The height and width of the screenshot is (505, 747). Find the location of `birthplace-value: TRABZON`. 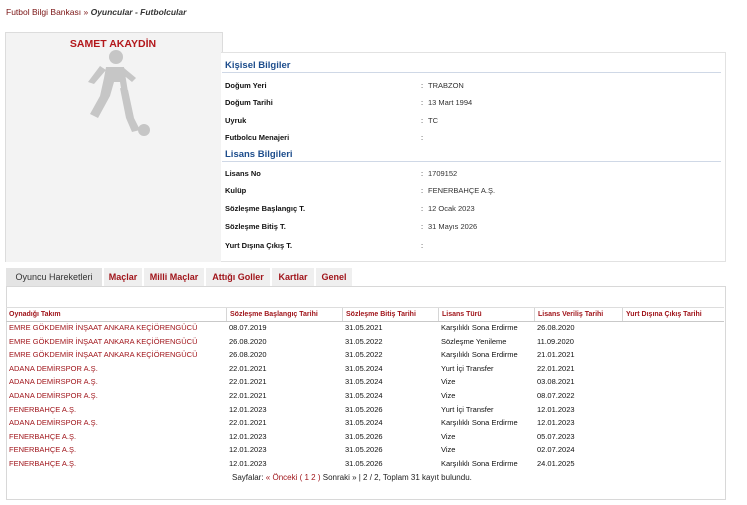

birthplace-value: TRABZON is located at coordinates (446, 85).